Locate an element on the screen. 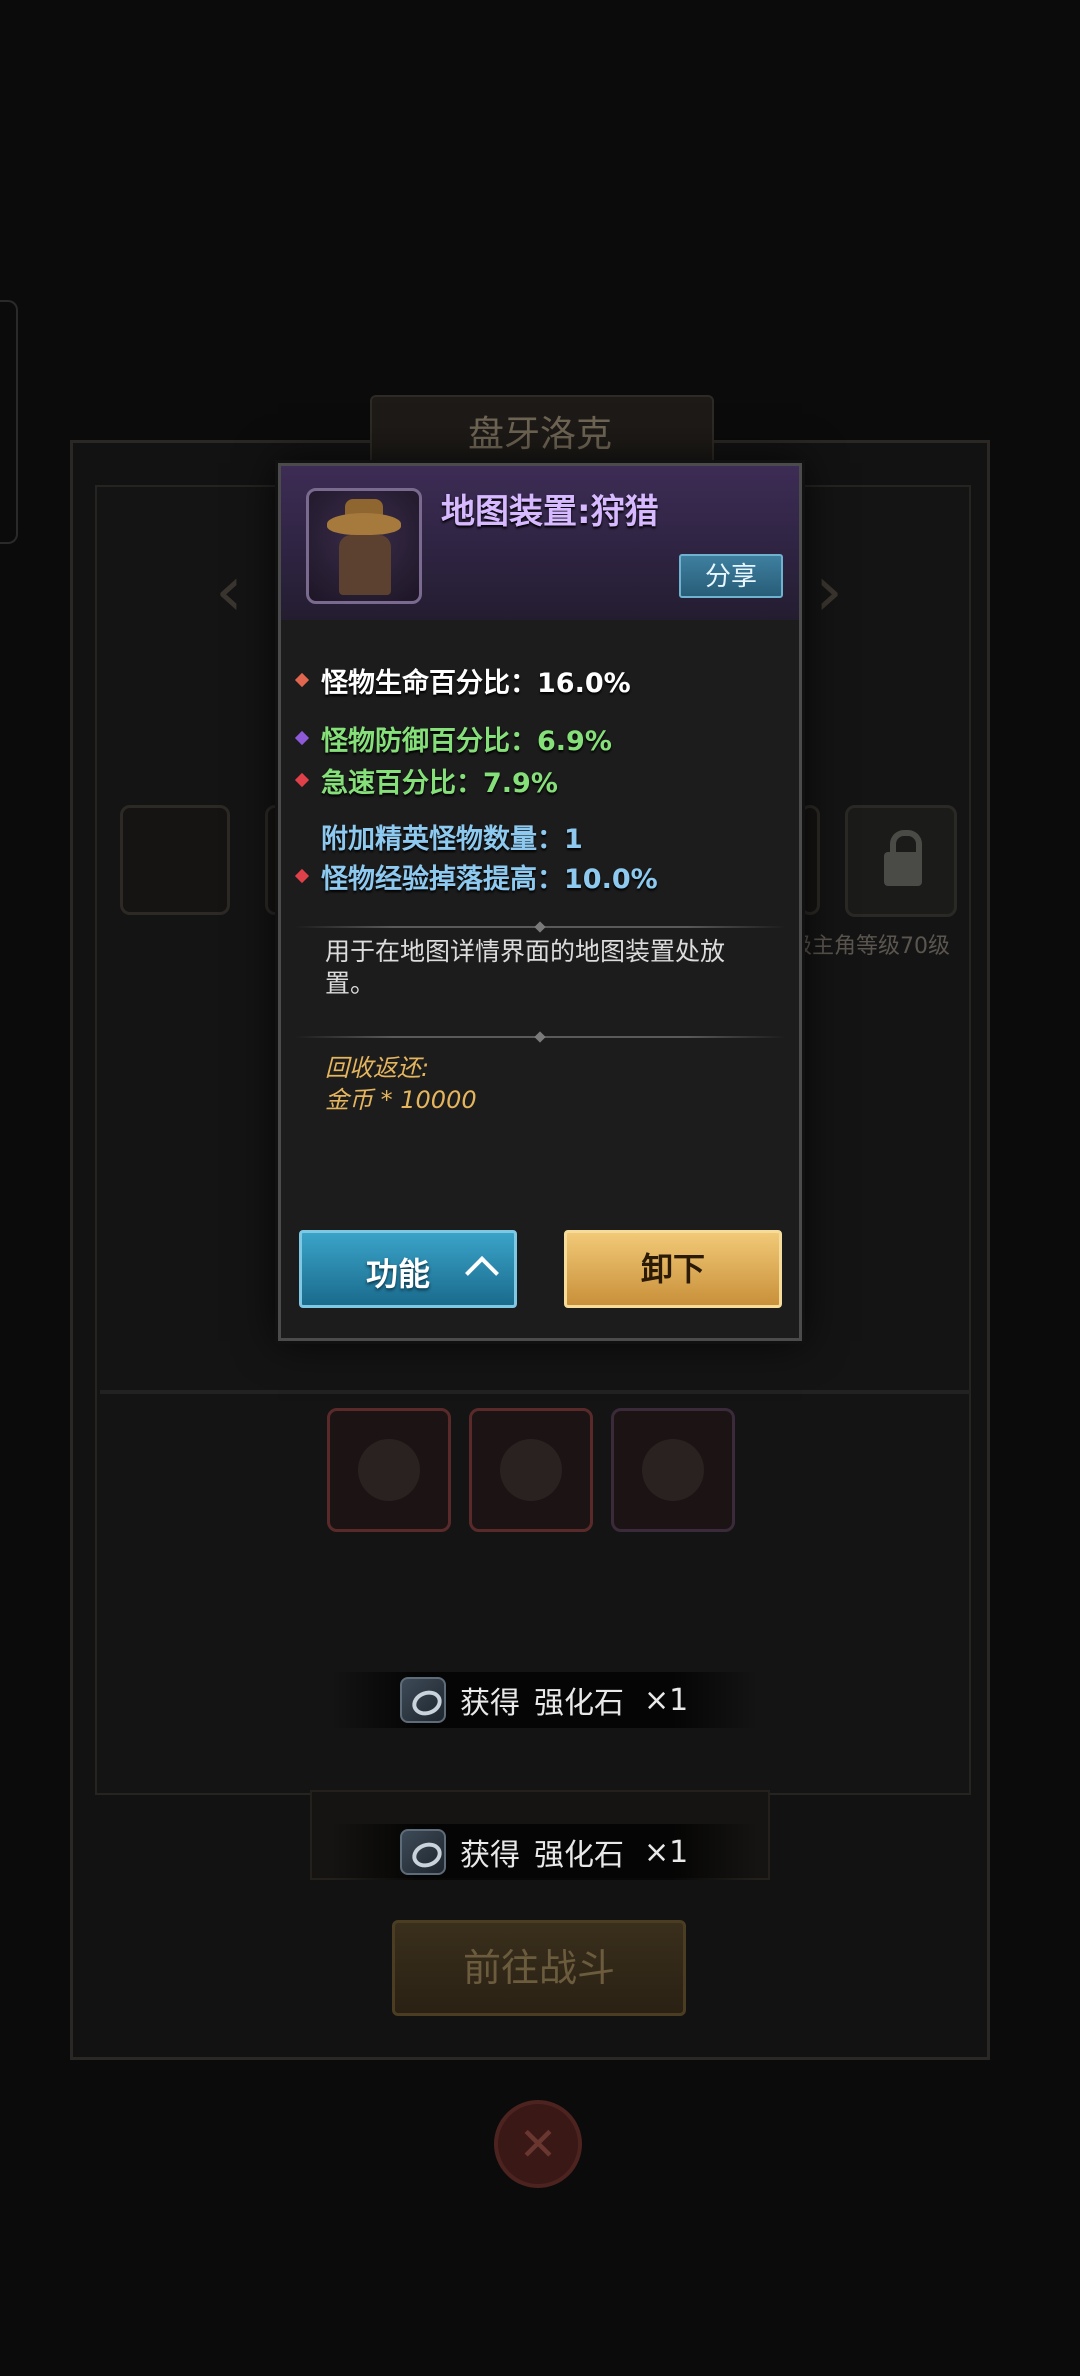 The height and width of the screenshot is (2376, 1080). share-button: 分享 is located at coordinates (731, 576).